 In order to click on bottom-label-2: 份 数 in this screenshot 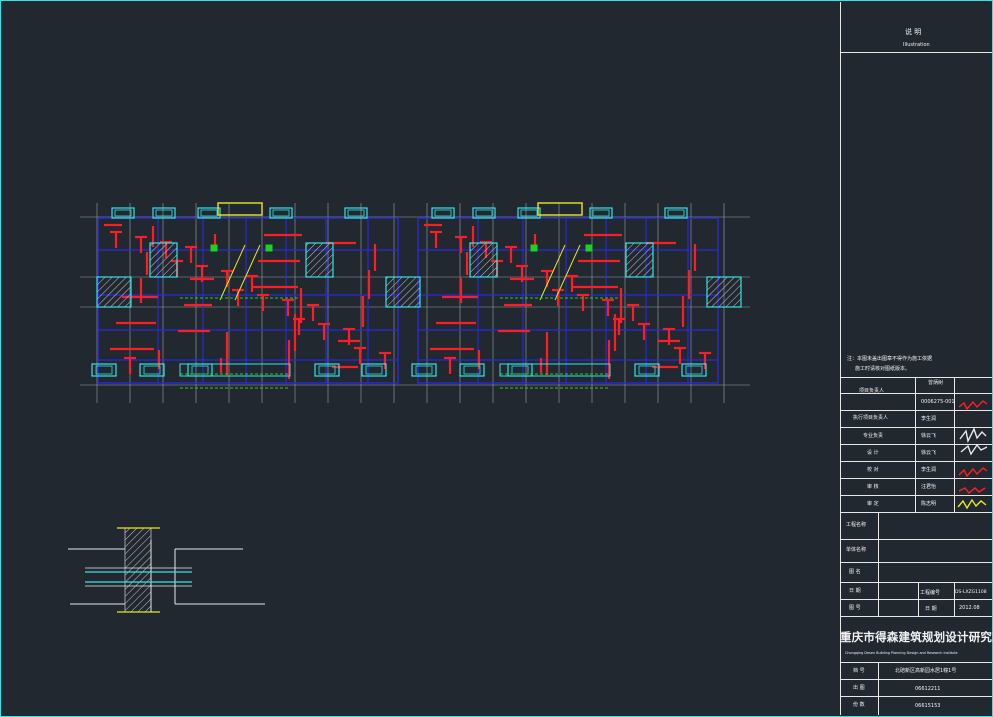, I will do `click(859, 705)`.